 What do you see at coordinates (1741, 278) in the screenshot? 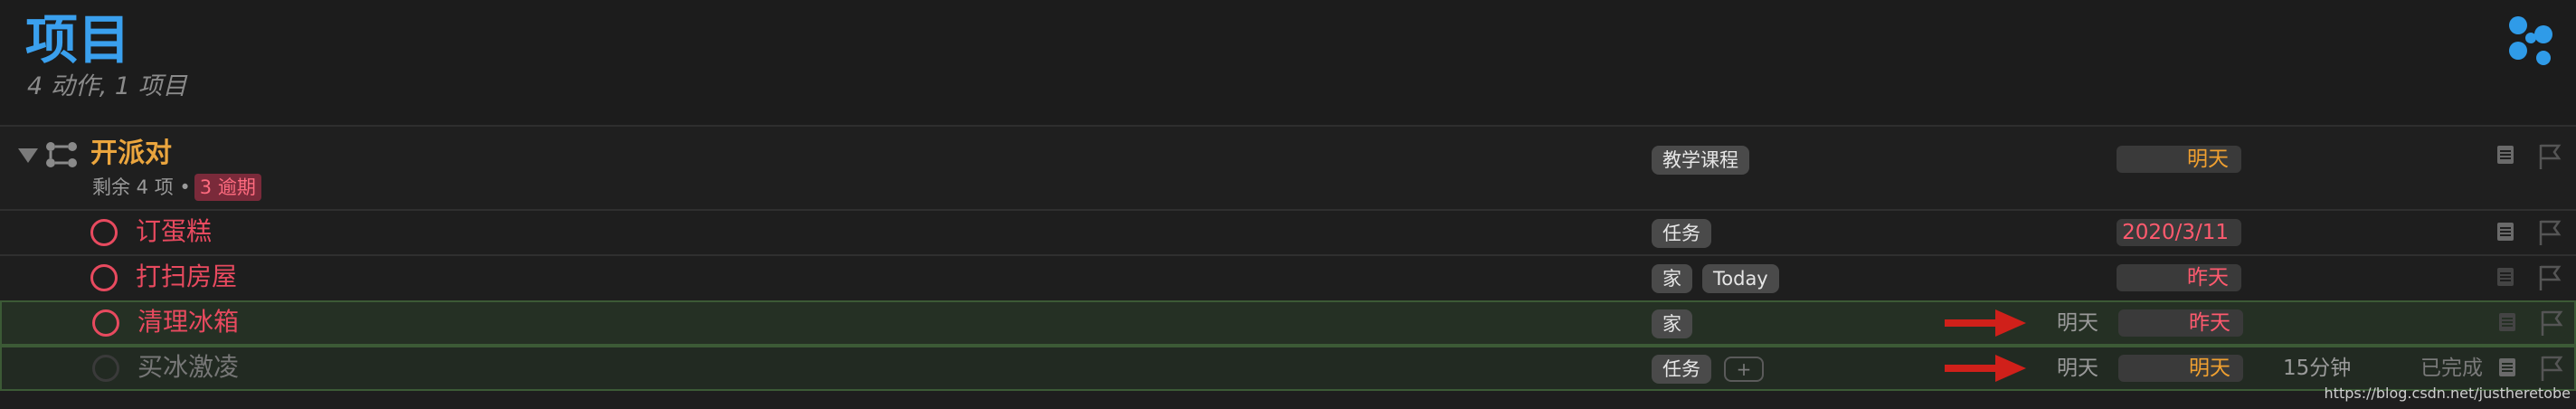
I see `task-tag: Today` at bounding box center [1741, 278].